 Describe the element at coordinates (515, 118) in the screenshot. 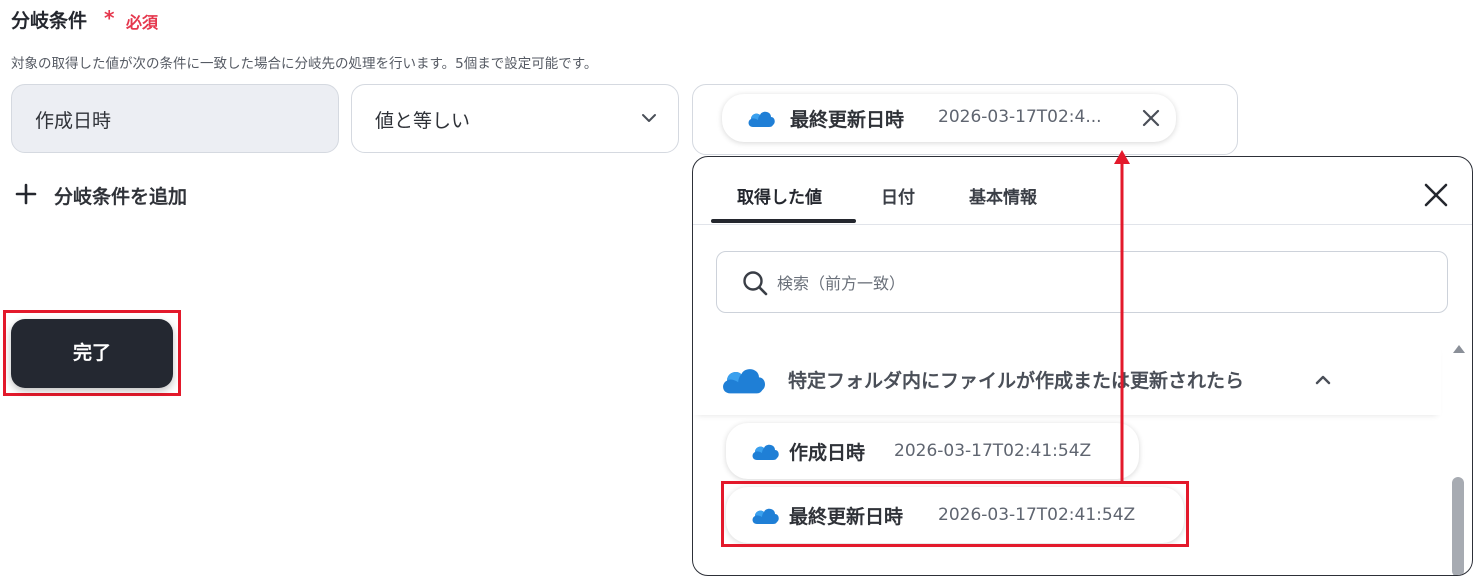

I see `condition-operator-select: 値と等しい` at that location.